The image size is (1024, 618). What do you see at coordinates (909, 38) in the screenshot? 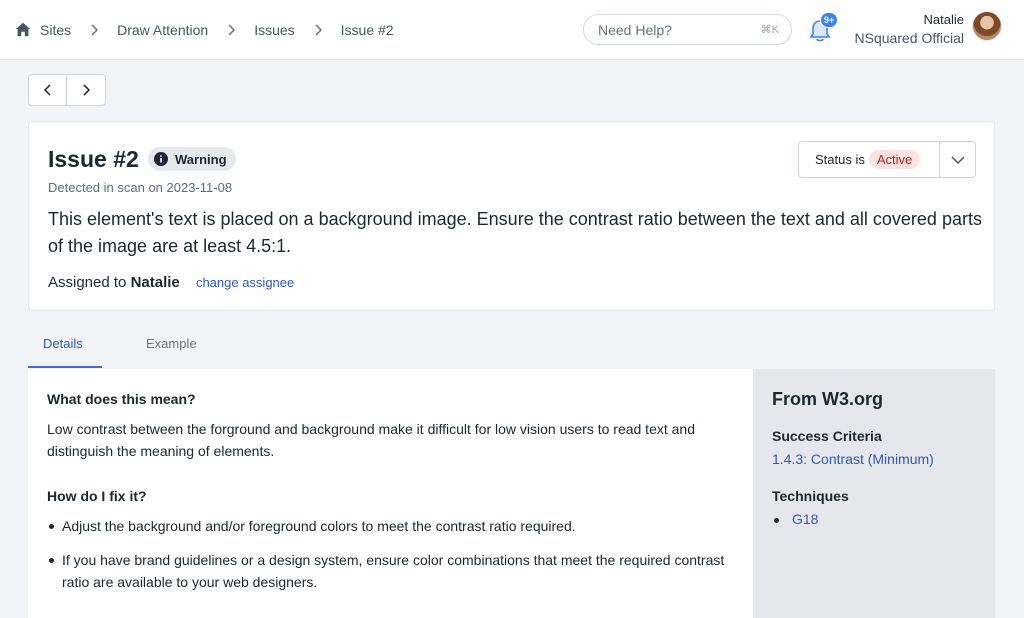
I see `user-org: NSquared Official` at bounding box center [909, 38].